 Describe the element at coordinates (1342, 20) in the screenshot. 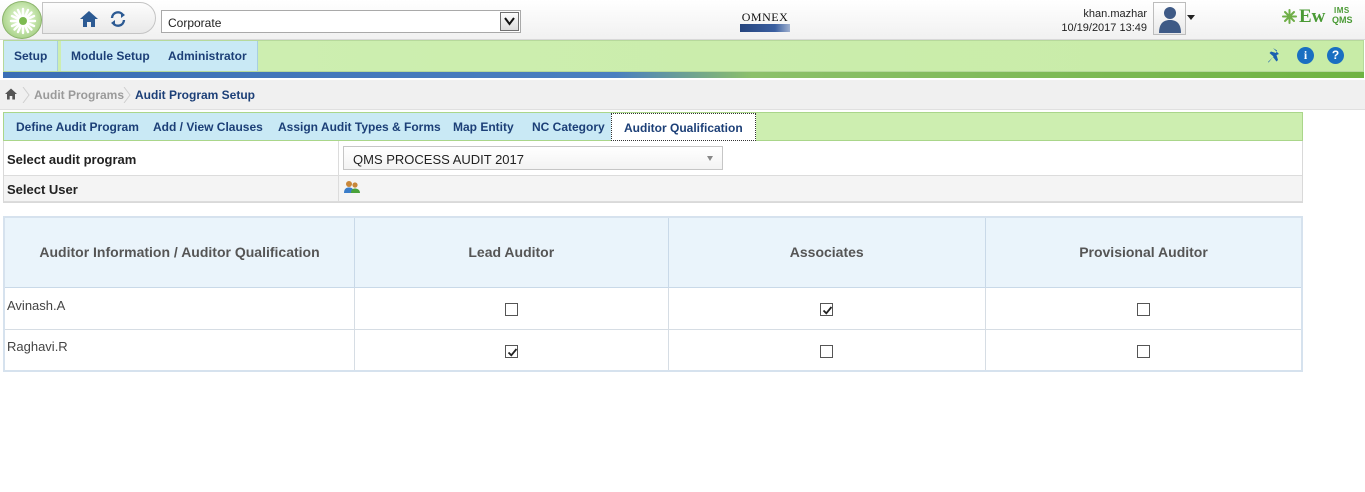

I see `brand-suffix-qms: QMS` at that location.